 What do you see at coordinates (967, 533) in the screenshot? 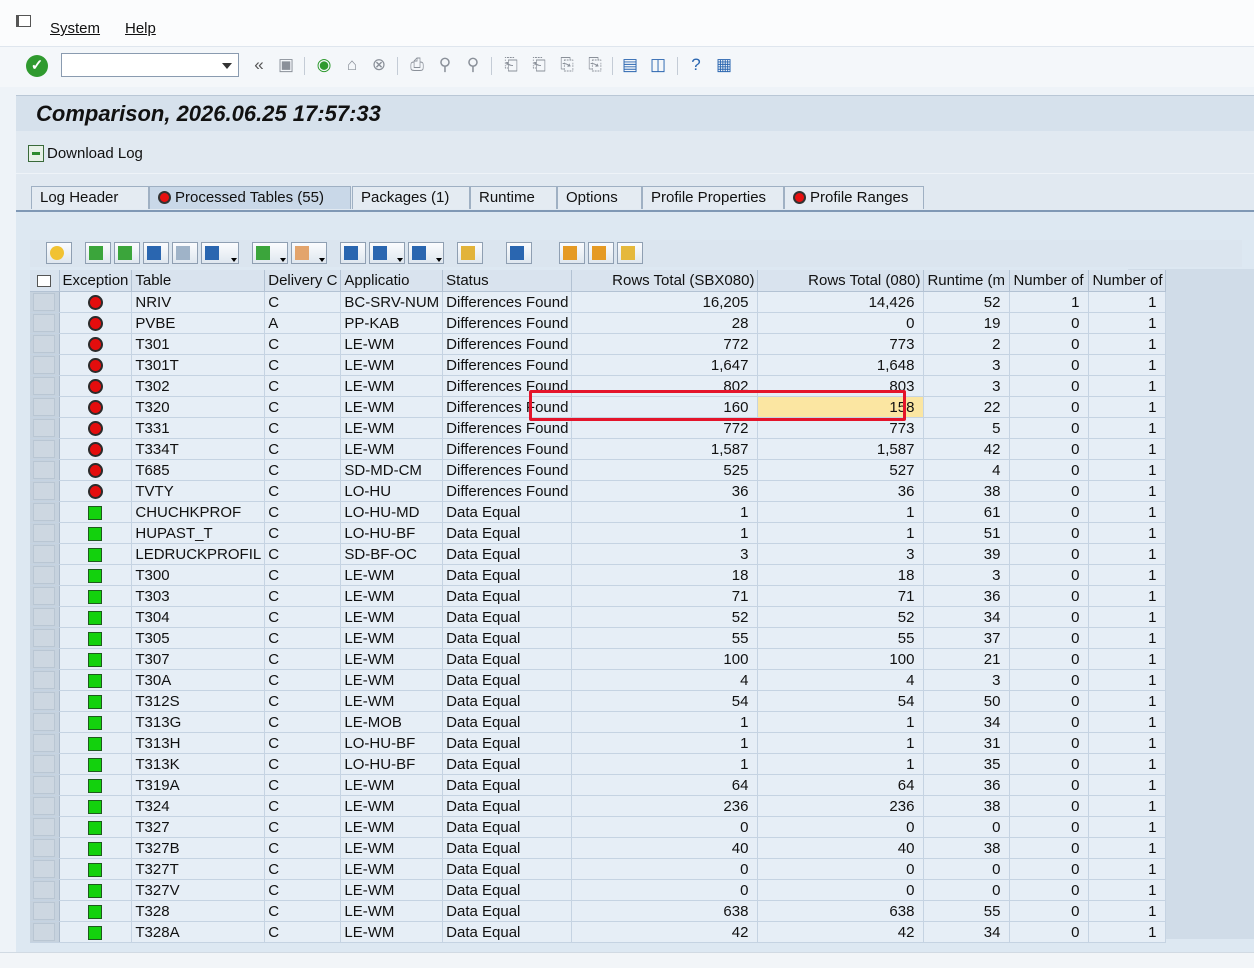
I see `cell-runtime: 51` at bounding box center [967, 533].